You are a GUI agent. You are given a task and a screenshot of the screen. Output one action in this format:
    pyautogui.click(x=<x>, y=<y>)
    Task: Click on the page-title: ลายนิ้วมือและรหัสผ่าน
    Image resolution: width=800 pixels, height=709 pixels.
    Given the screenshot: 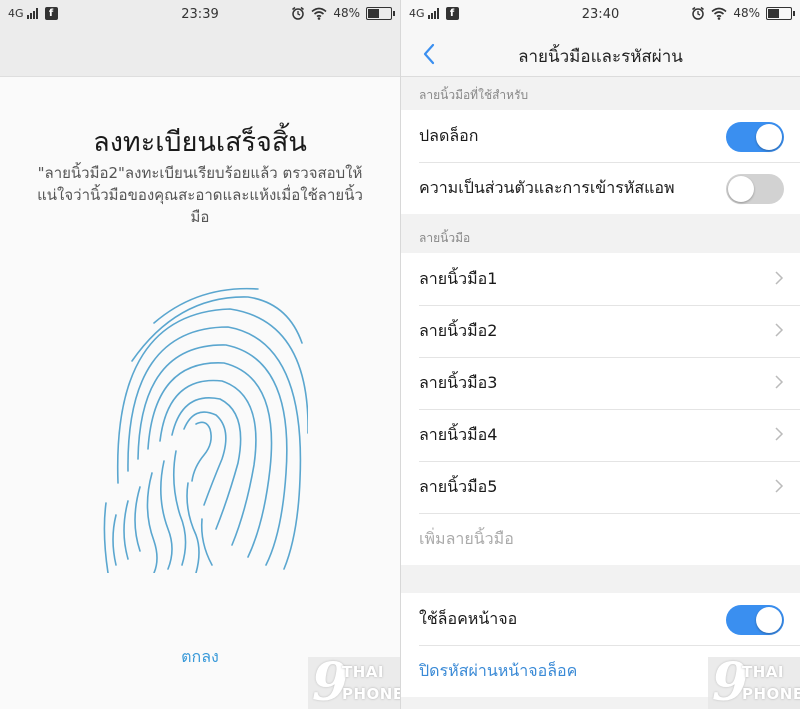 What is the action you would take?
    pyautogui.click(x=600, y=57)
    